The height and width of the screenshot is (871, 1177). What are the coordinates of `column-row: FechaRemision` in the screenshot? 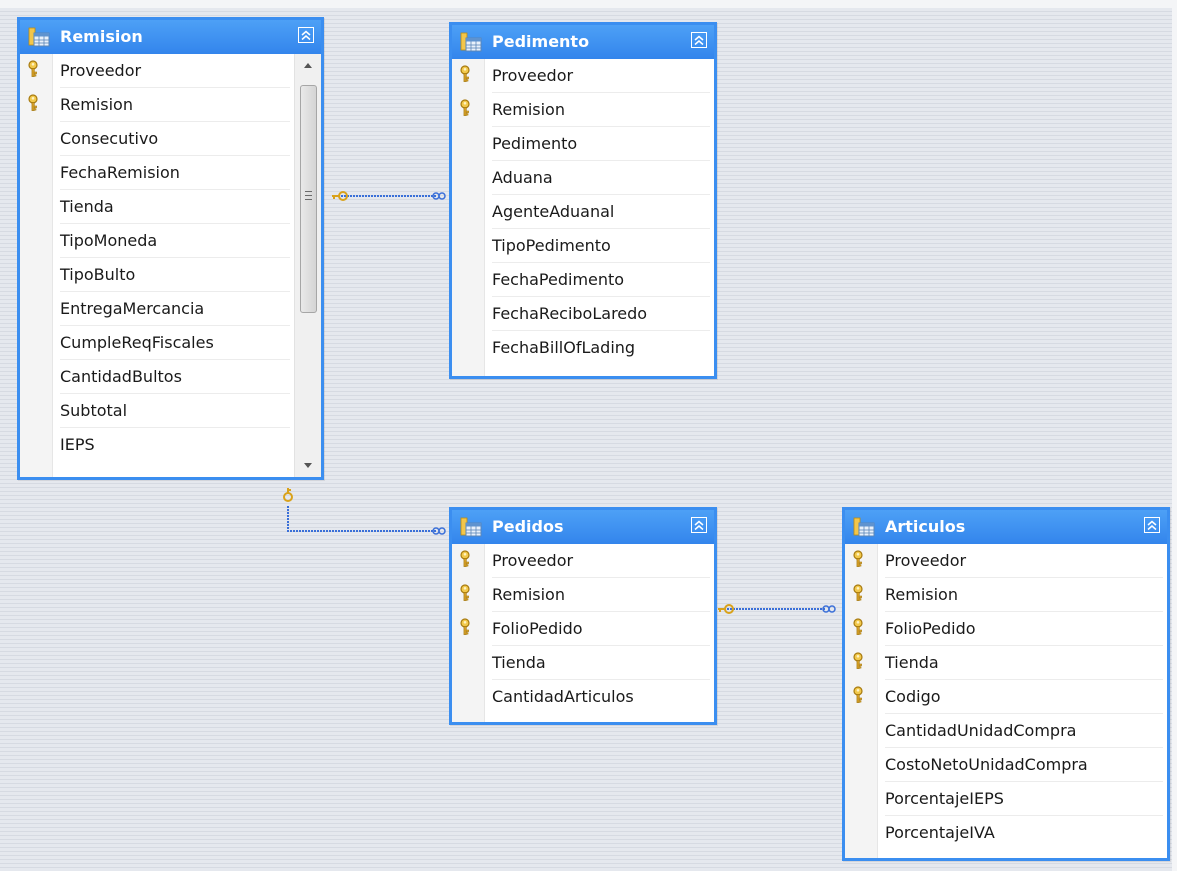 It's located at (157, 173).